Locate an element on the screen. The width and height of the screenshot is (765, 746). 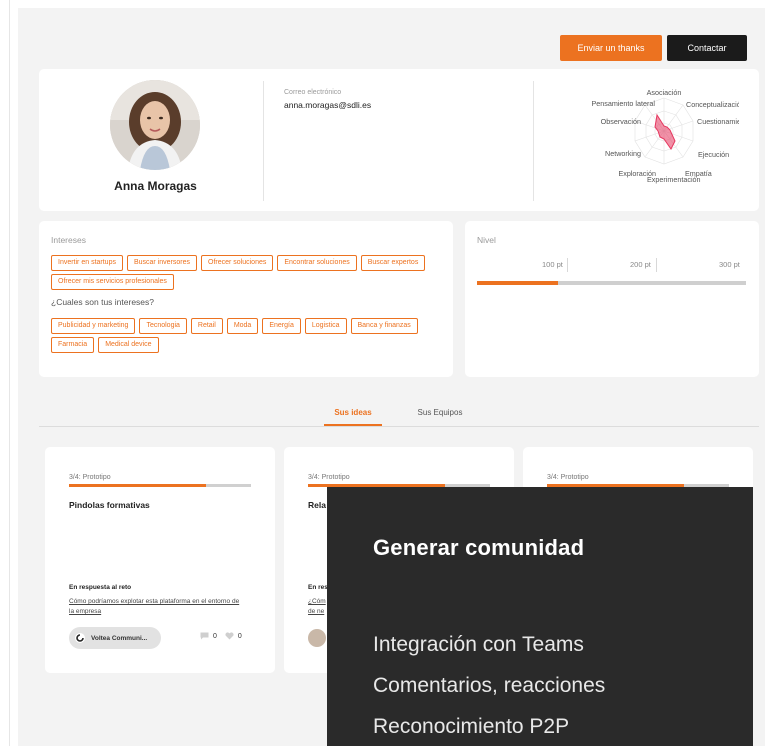
radar-label: Asociación is located at coordinates (664, 92).